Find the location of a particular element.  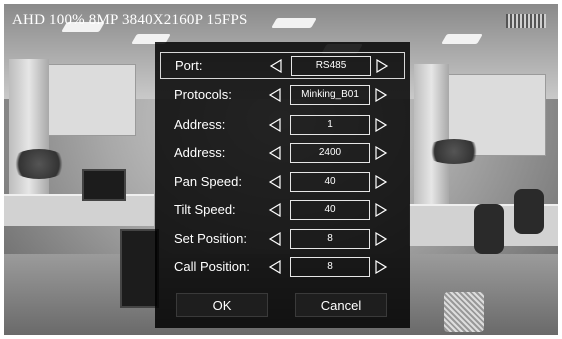

ok-button: OK is located at coordinates (222, 305).